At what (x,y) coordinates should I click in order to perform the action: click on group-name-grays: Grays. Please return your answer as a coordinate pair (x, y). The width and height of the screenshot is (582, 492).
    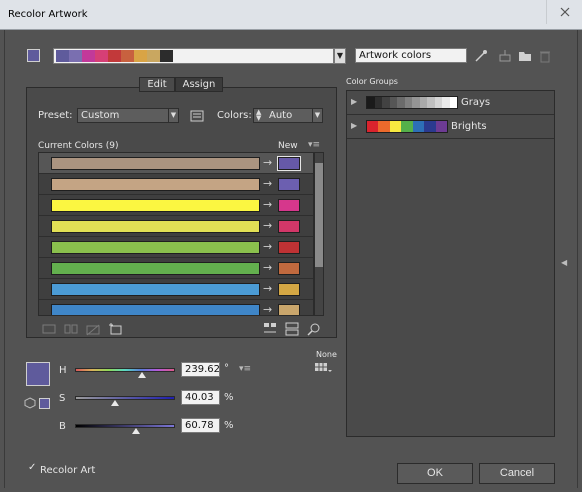
    Looking at the image, I should click on (476, 102).